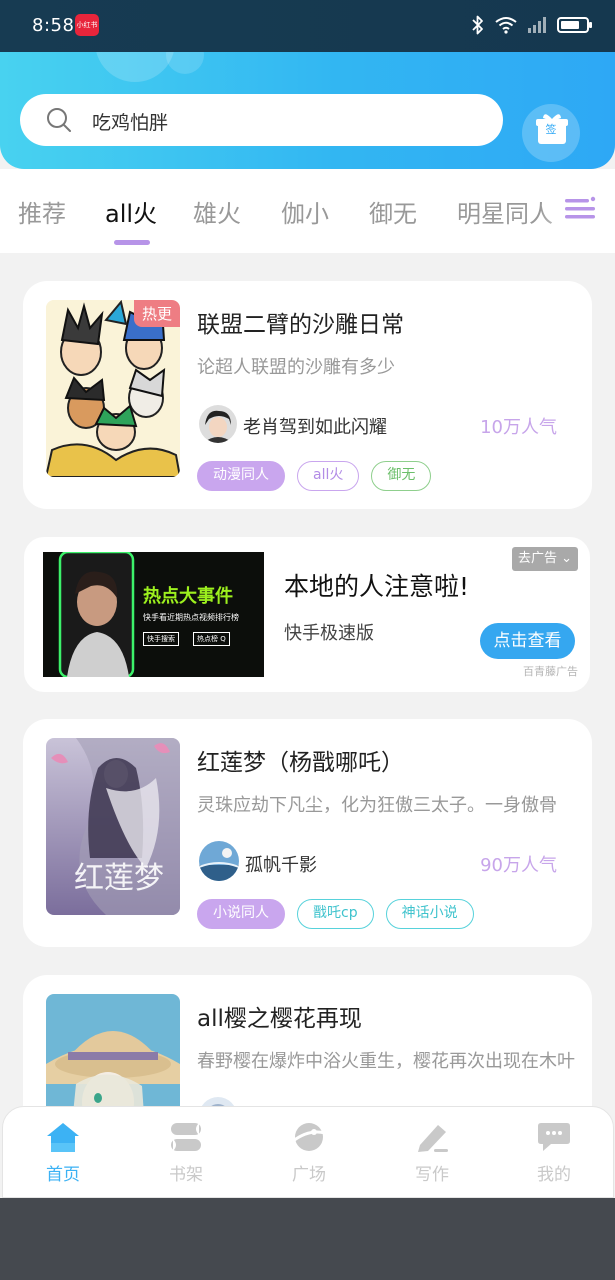 Image resolution: width=615 pixels, height=1280 pixels. I want to click on book-cover: 红莲梦, so click(113, 826).